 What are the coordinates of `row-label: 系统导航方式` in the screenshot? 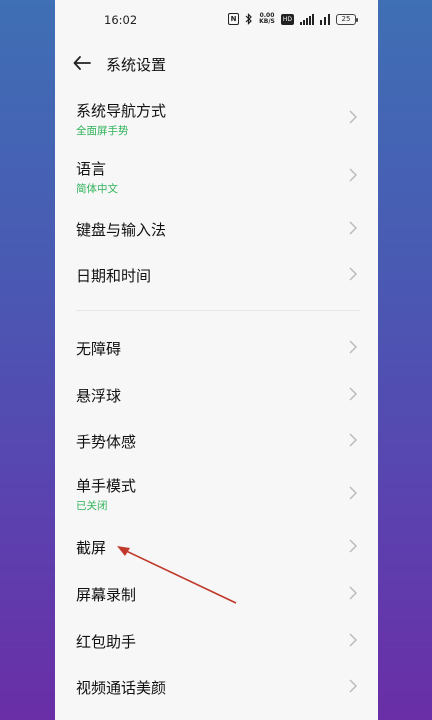 It's located at (121, 111).